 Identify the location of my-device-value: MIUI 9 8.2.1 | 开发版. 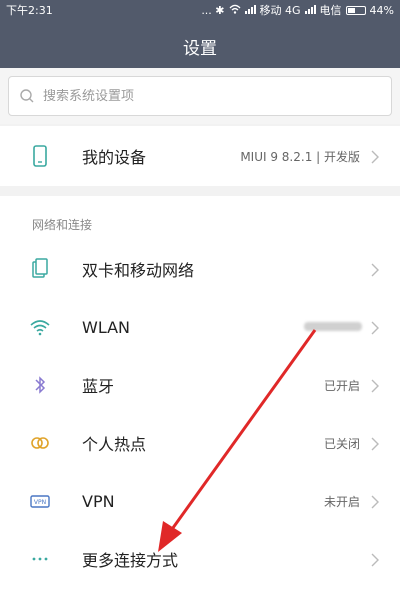
(300, 156).